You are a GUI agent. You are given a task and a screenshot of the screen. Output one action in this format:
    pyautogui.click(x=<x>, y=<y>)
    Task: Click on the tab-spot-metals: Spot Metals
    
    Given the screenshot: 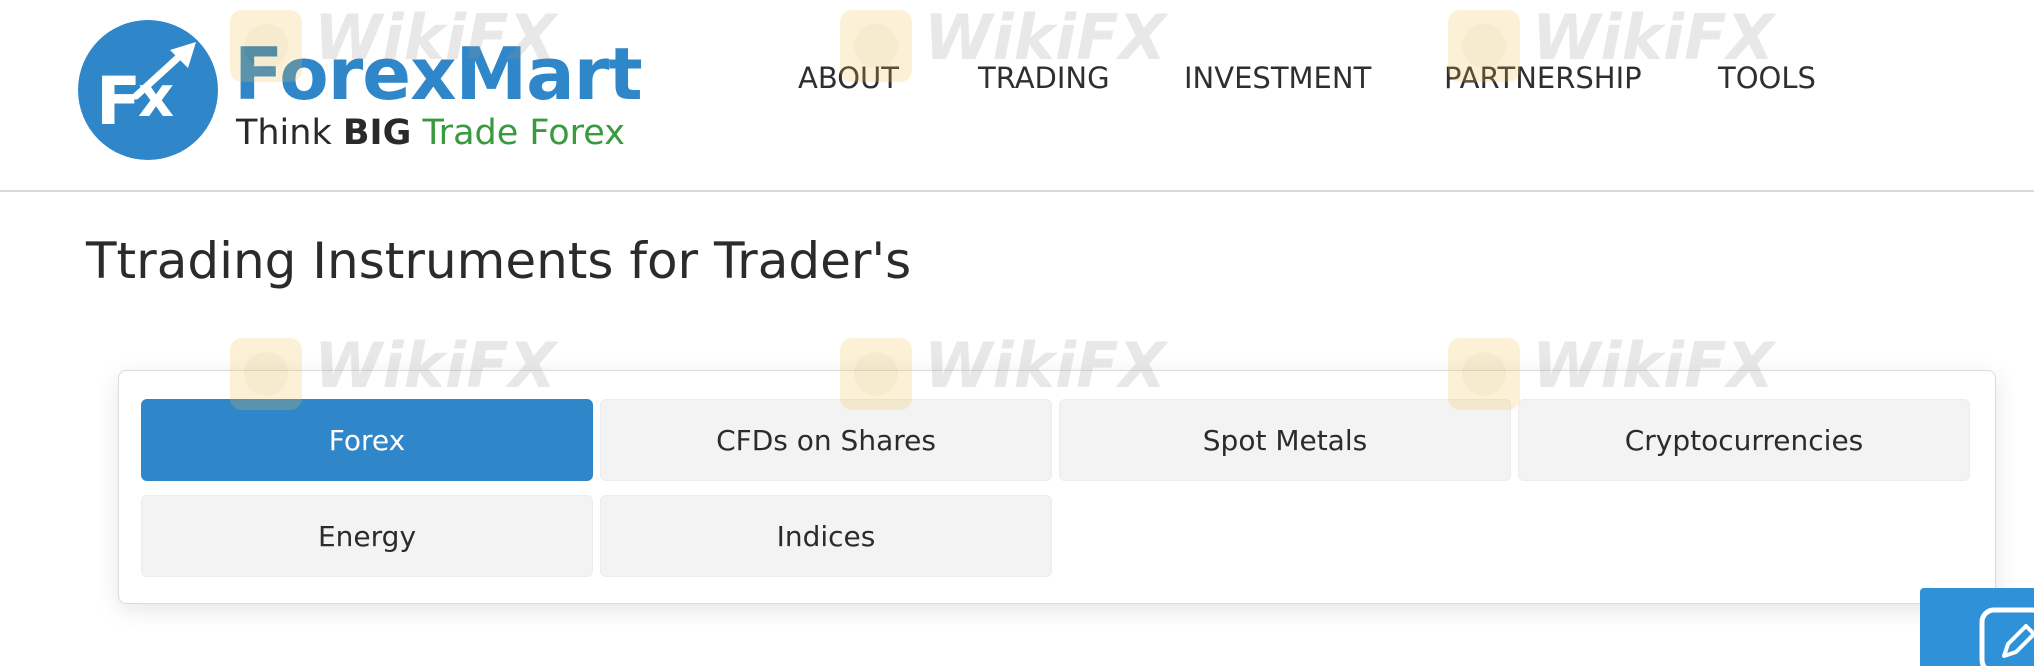 What is the action you would take?
    pyautogui.click(x=1285, y=440)
    